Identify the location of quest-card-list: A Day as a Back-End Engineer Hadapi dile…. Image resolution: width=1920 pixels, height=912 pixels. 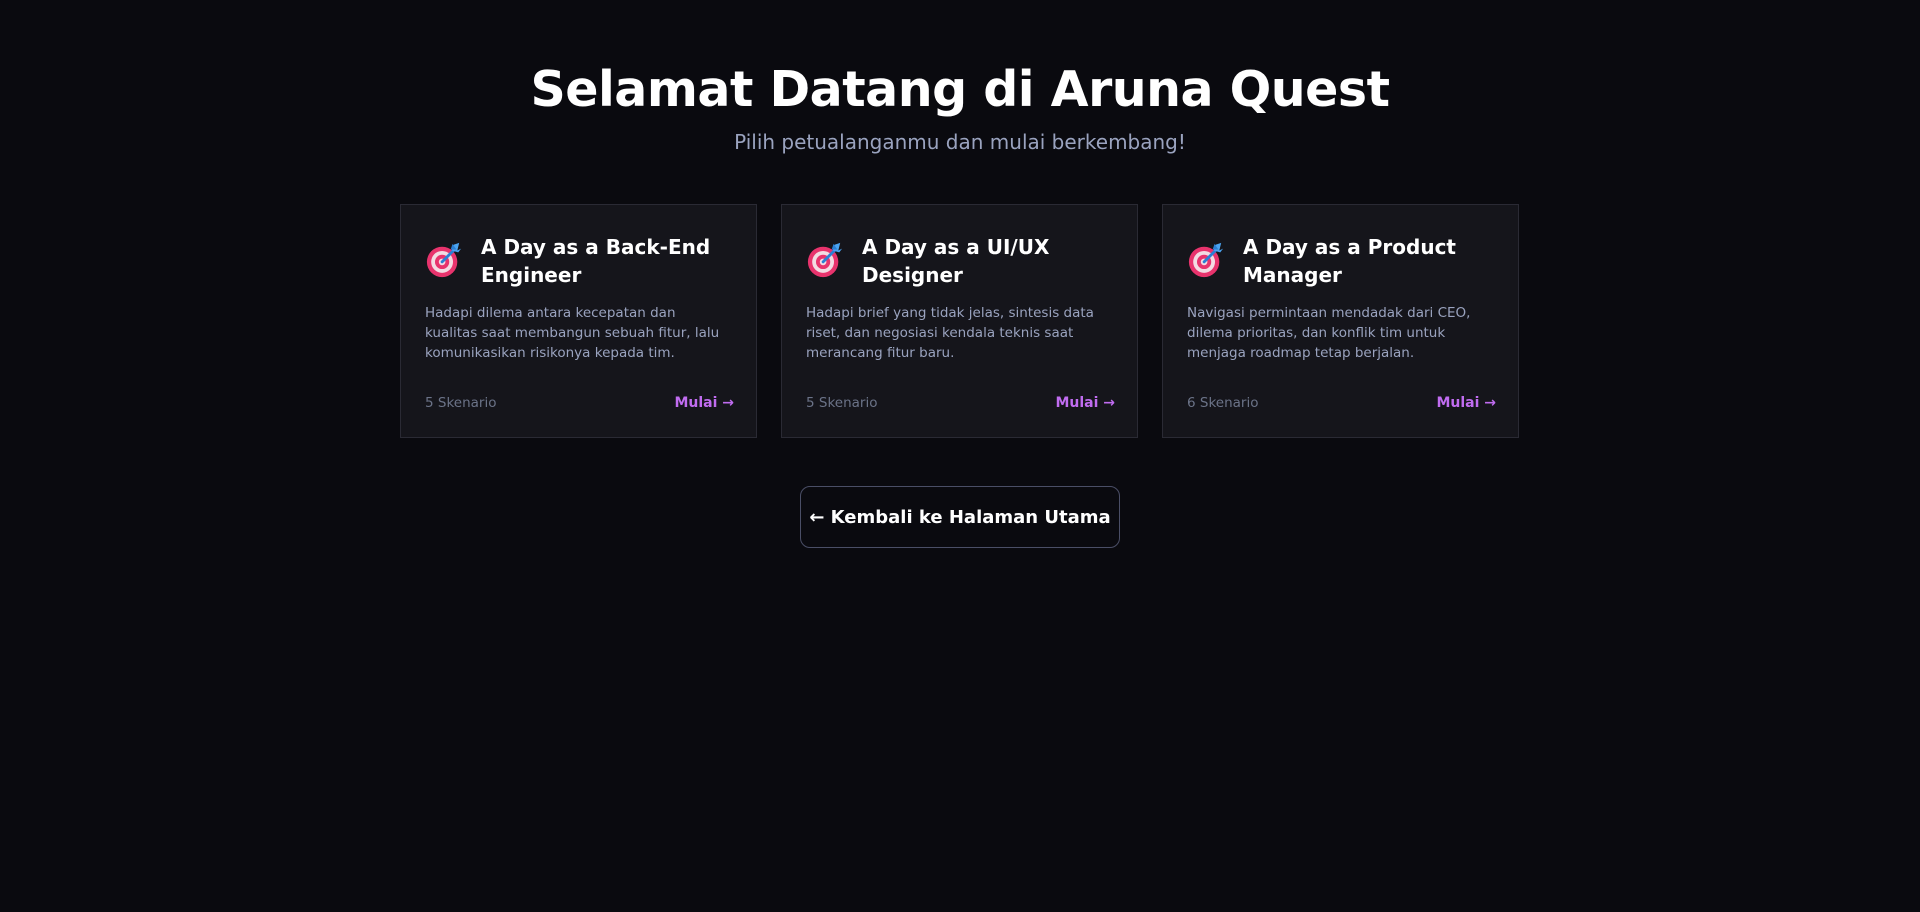
(960, 321).